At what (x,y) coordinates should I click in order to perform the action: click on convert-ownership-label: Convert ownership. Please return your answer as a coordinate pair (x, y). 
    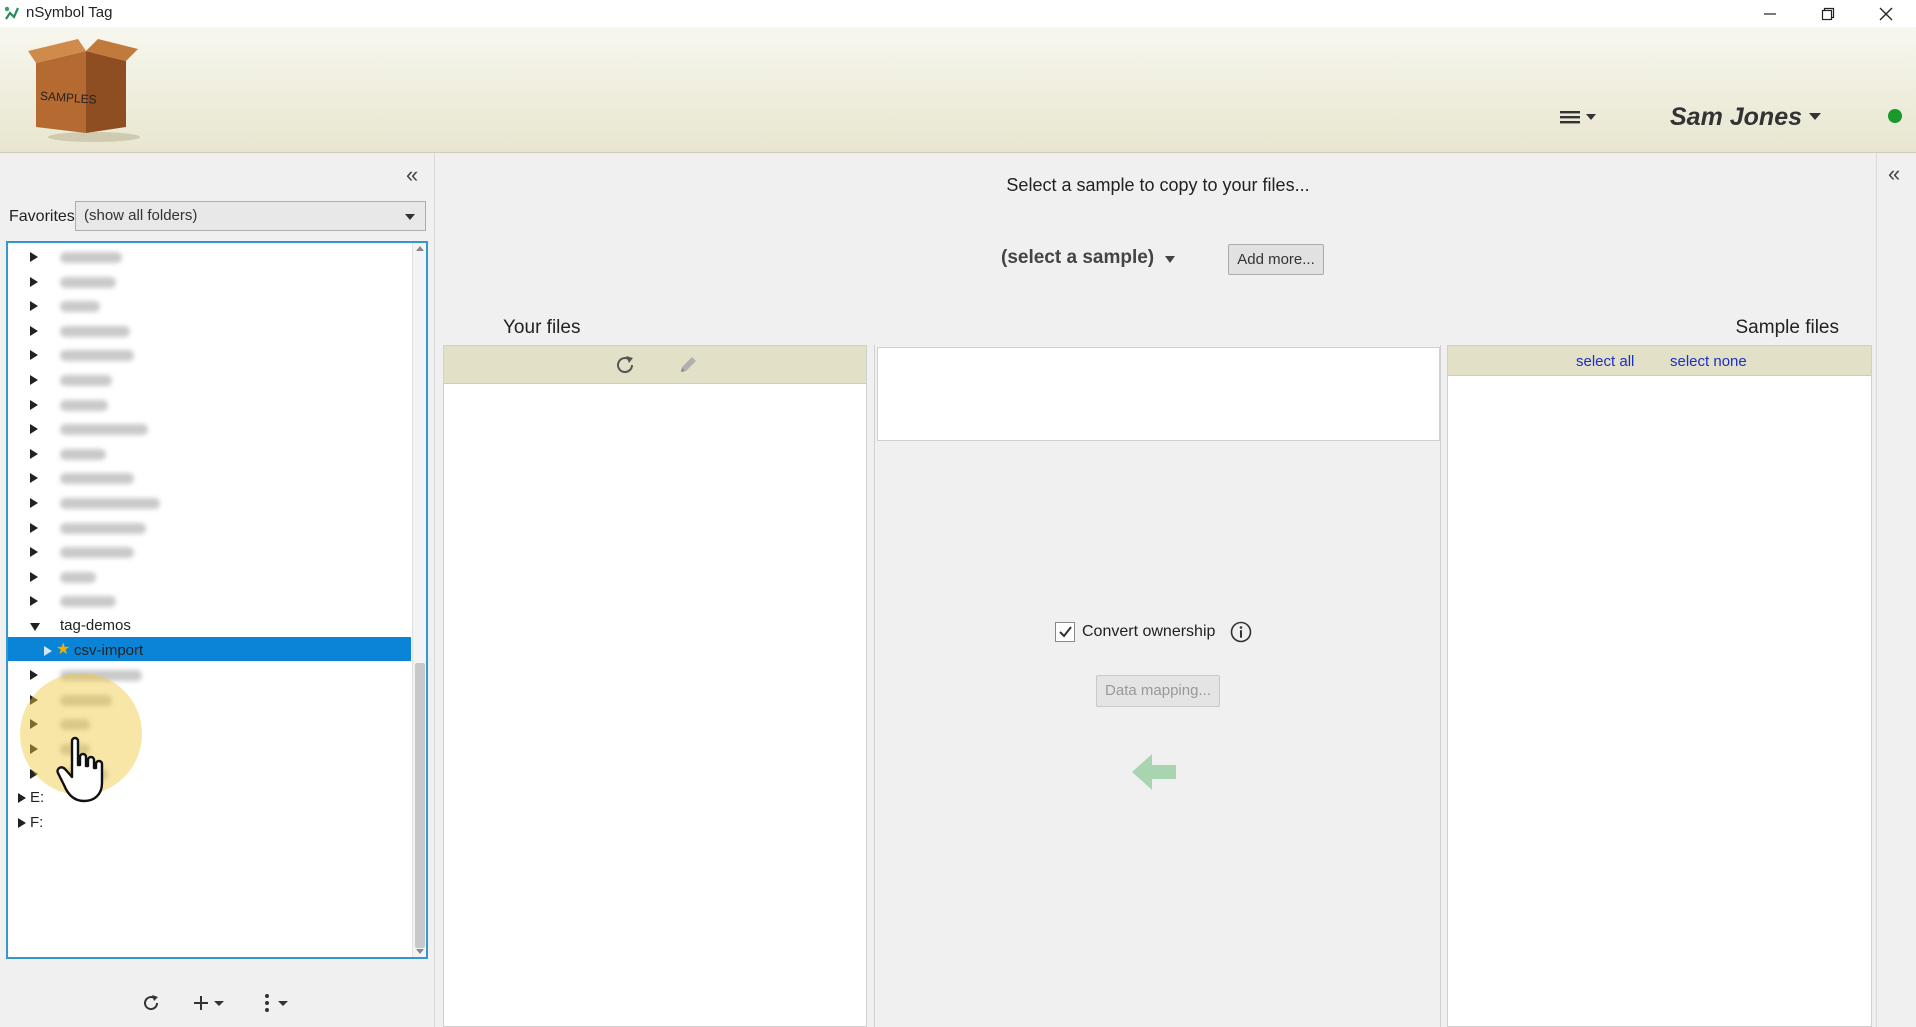
    Looking at the image, I should click on (1149, 631).